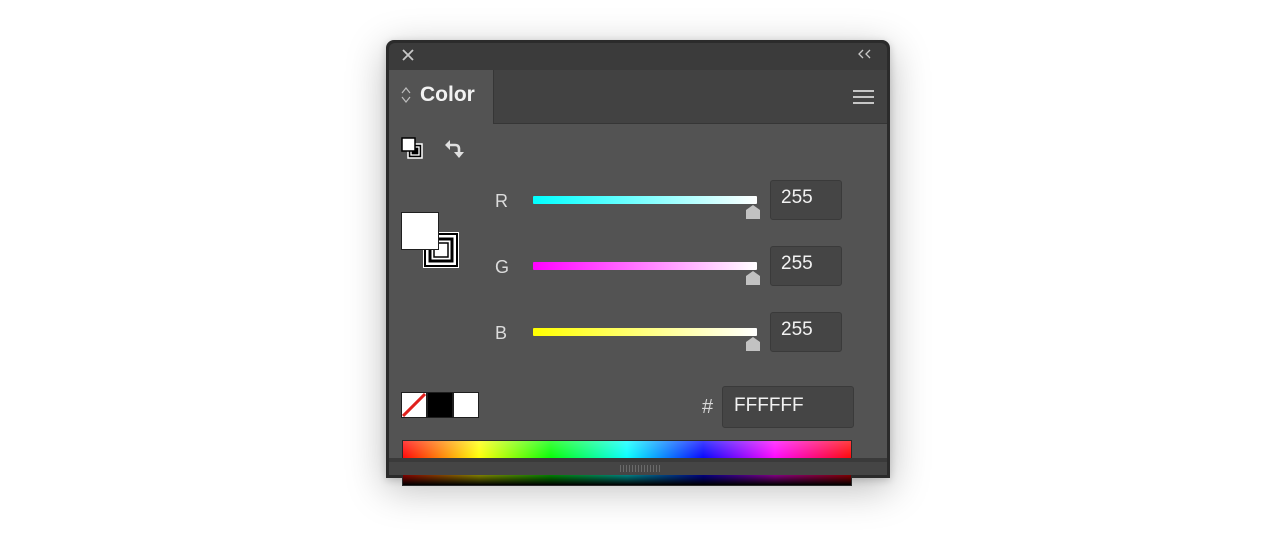 The height and width of the screenshot is (538, 1276). Describe the element at coordinates (788, 407) in the screenshot. I see `hex-input: FFFFFF` at that location.